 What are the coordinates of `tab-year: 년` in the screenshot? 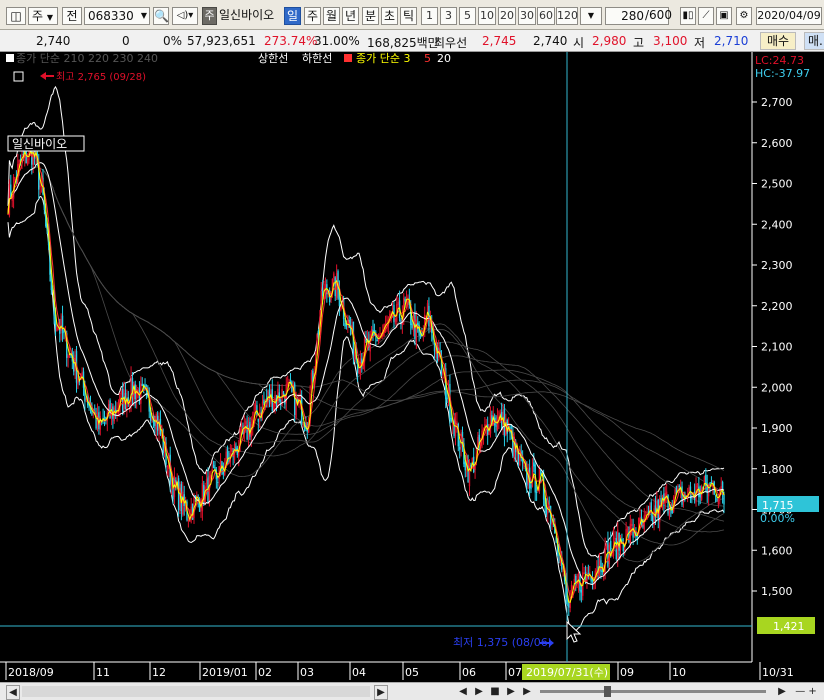 It's located at (350, 16).